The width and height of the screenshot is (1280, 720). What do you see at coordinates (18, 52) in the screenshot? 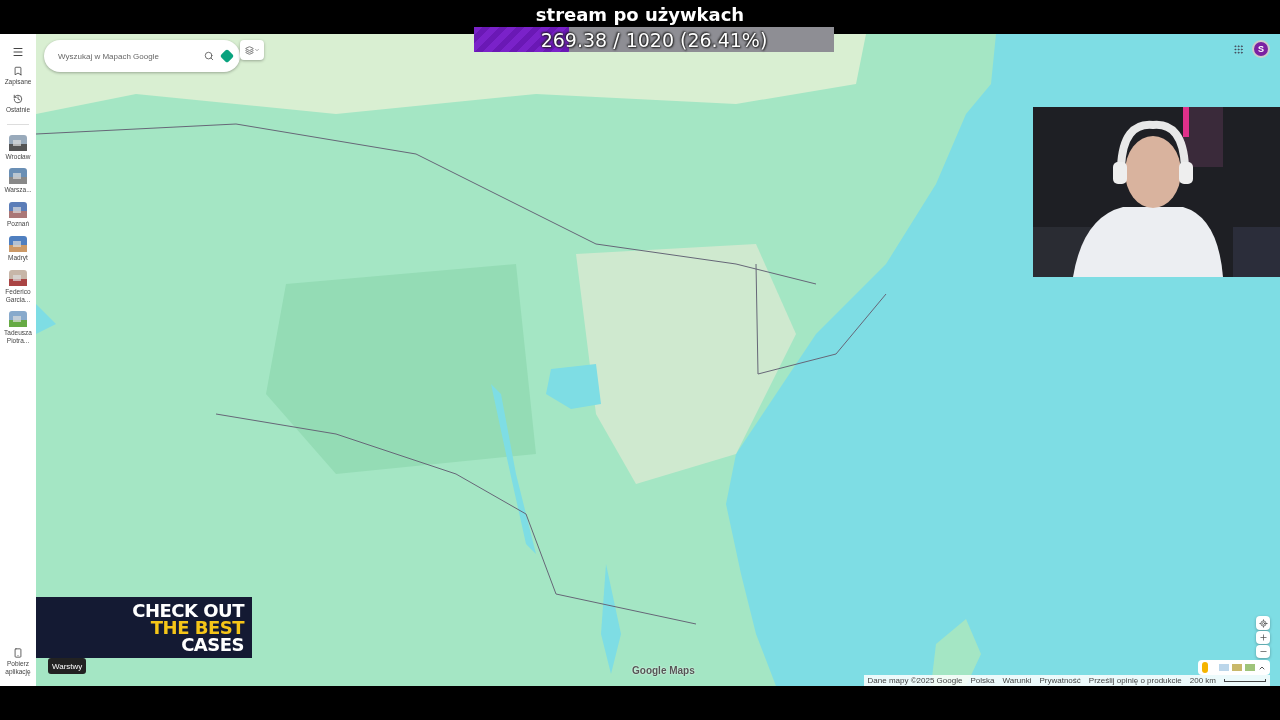
I see `menu-icon` at bounding box center [18, 52].